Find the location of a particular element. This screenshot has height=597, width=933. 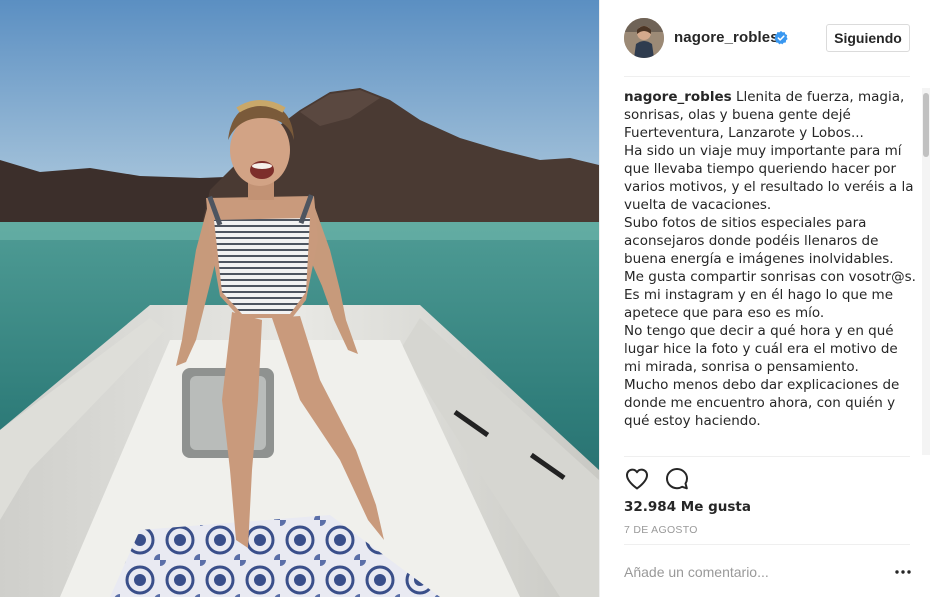

verified-badge-icon is located at coordinates (781, 38).